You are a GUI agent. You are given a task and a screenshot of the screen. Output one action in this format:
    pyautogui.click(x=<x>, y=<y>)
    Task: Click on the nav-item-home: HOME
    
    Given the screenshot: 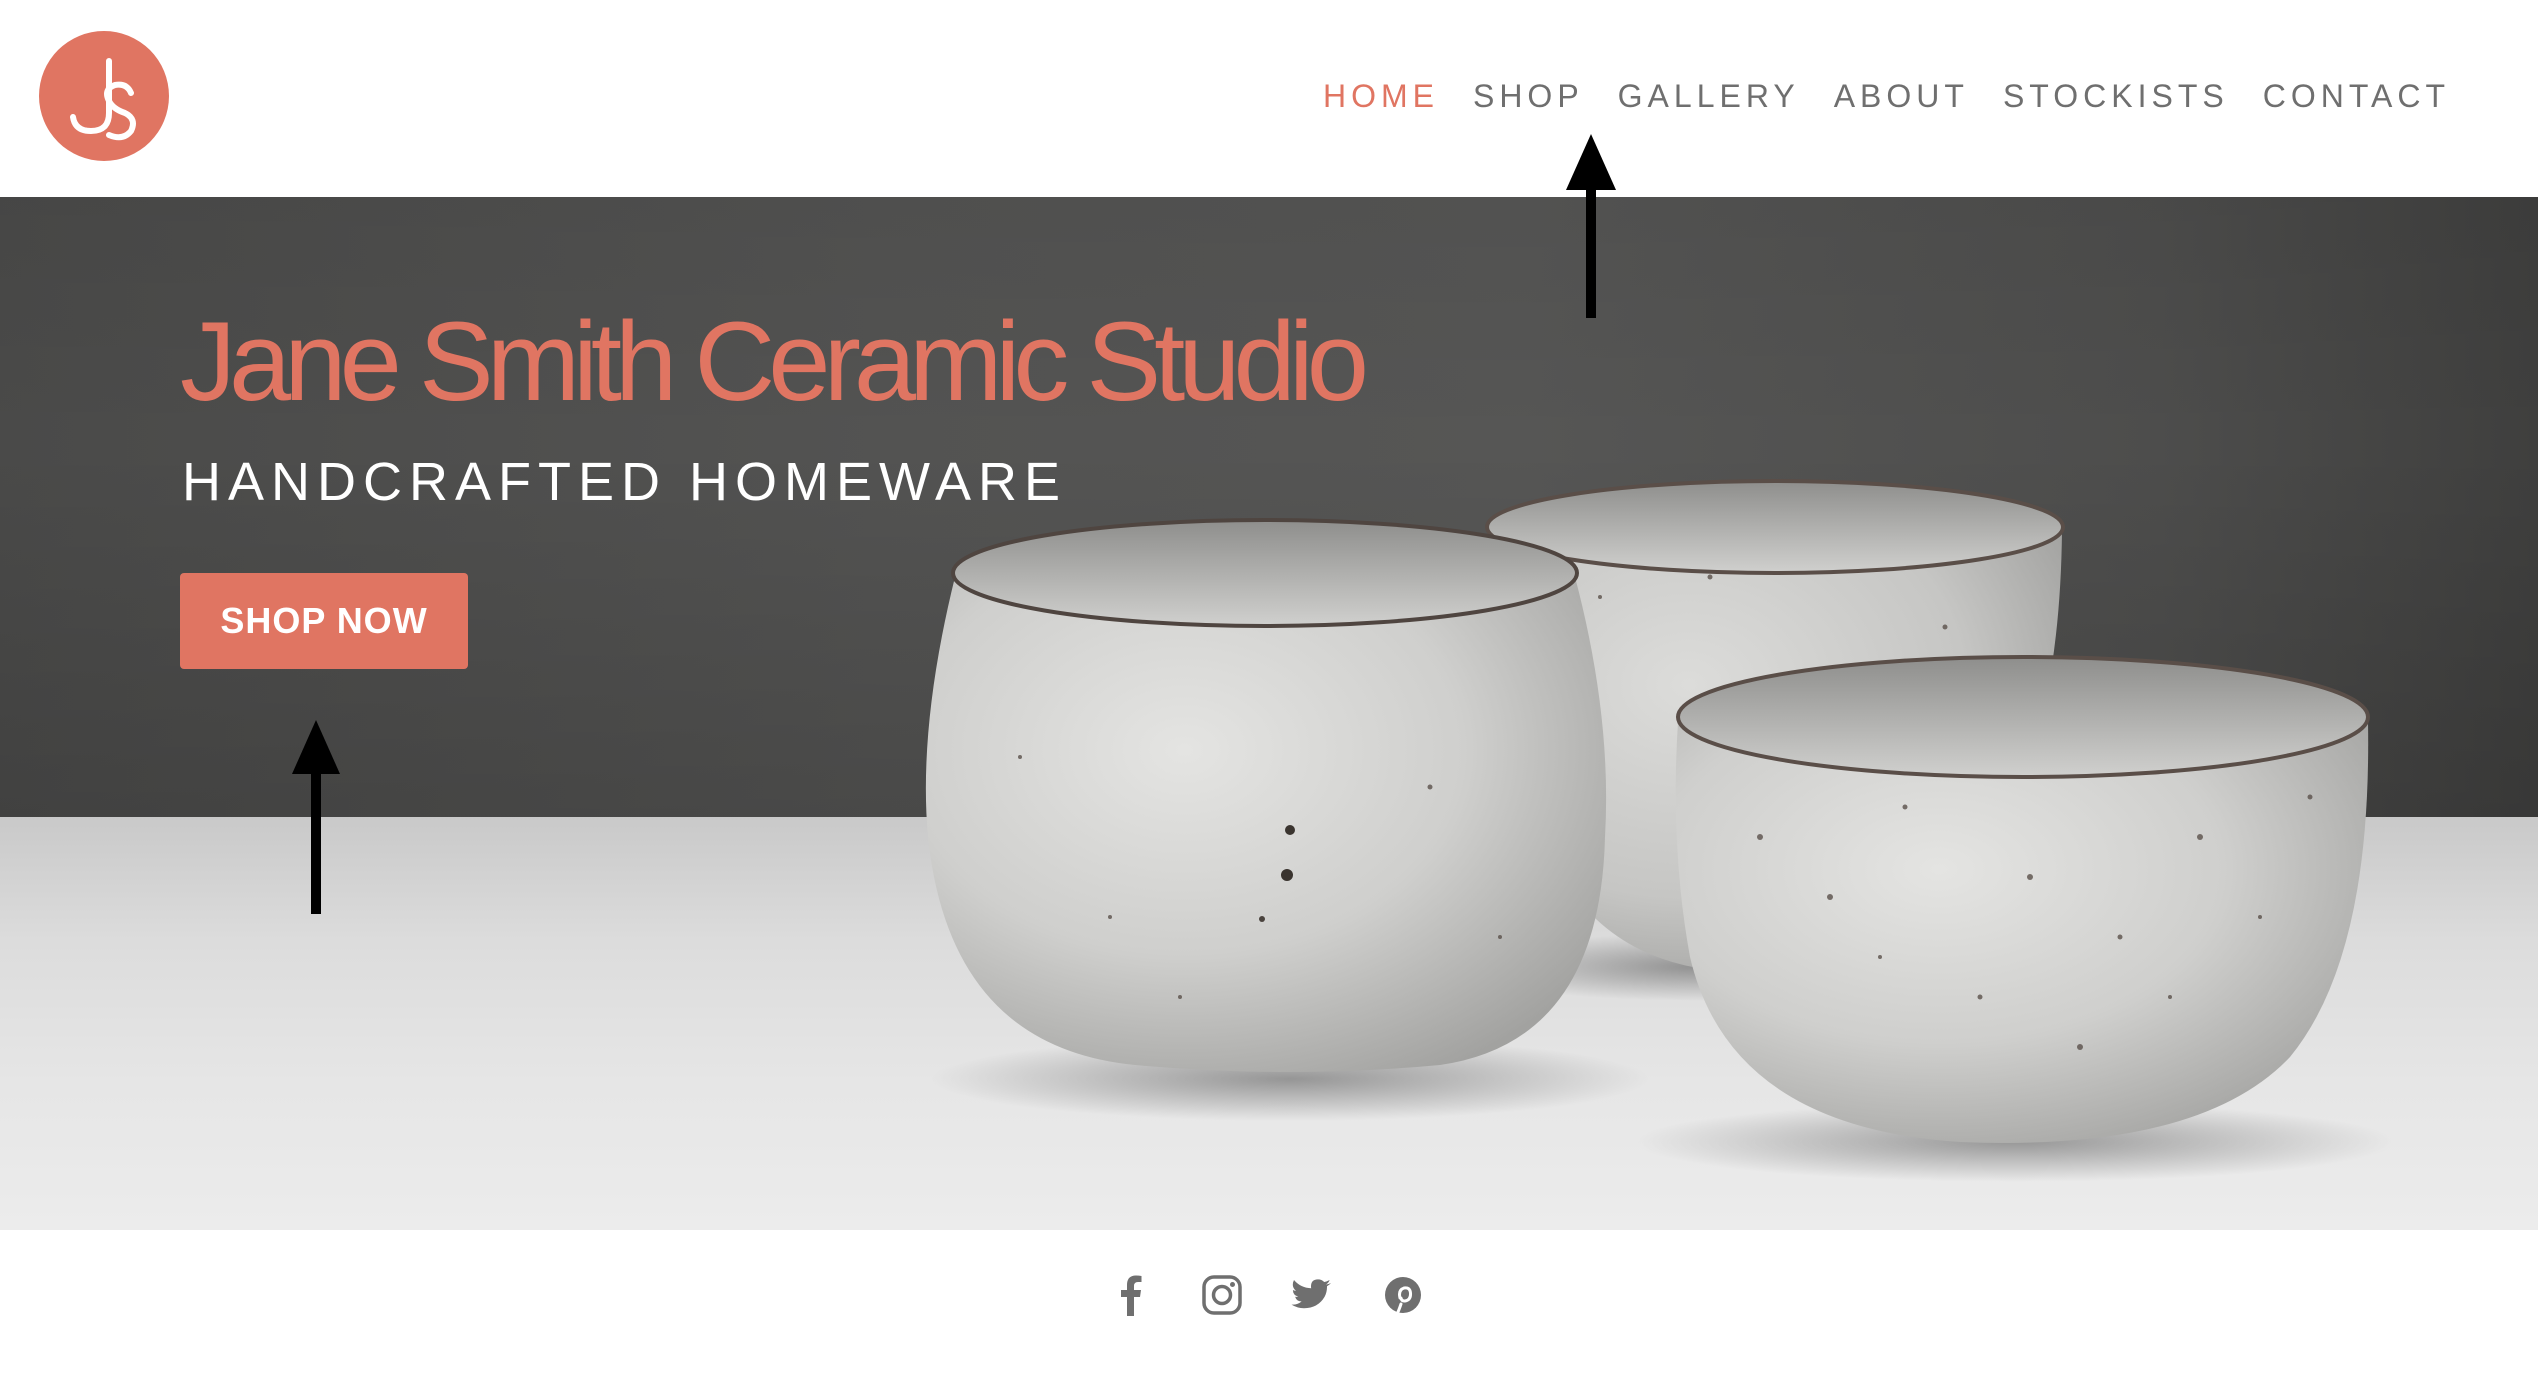 What is the action you would take?
    pyautogui.click(x=1381, y=96)
    